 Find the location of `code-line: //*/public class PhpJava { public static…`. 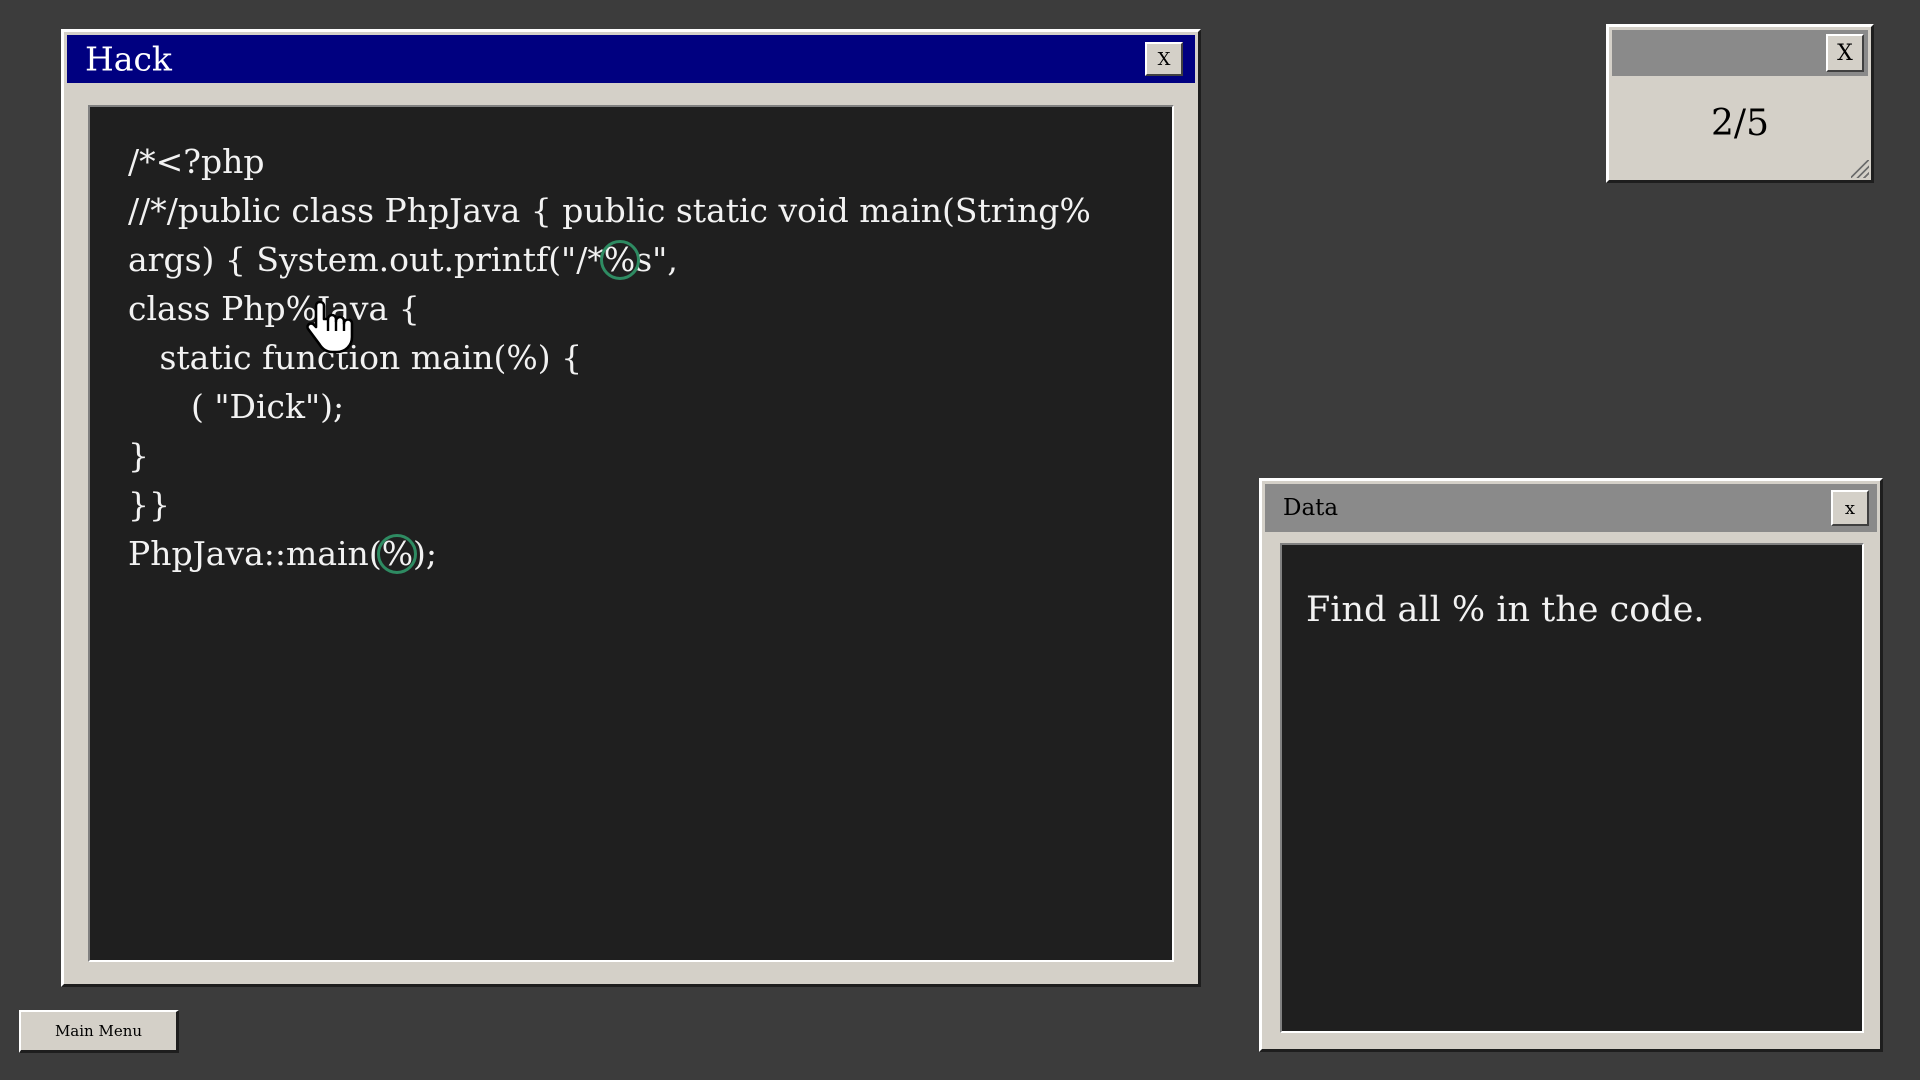

code-line: //*/public class PhpJava { public static… is located at coordinates (609, 210).